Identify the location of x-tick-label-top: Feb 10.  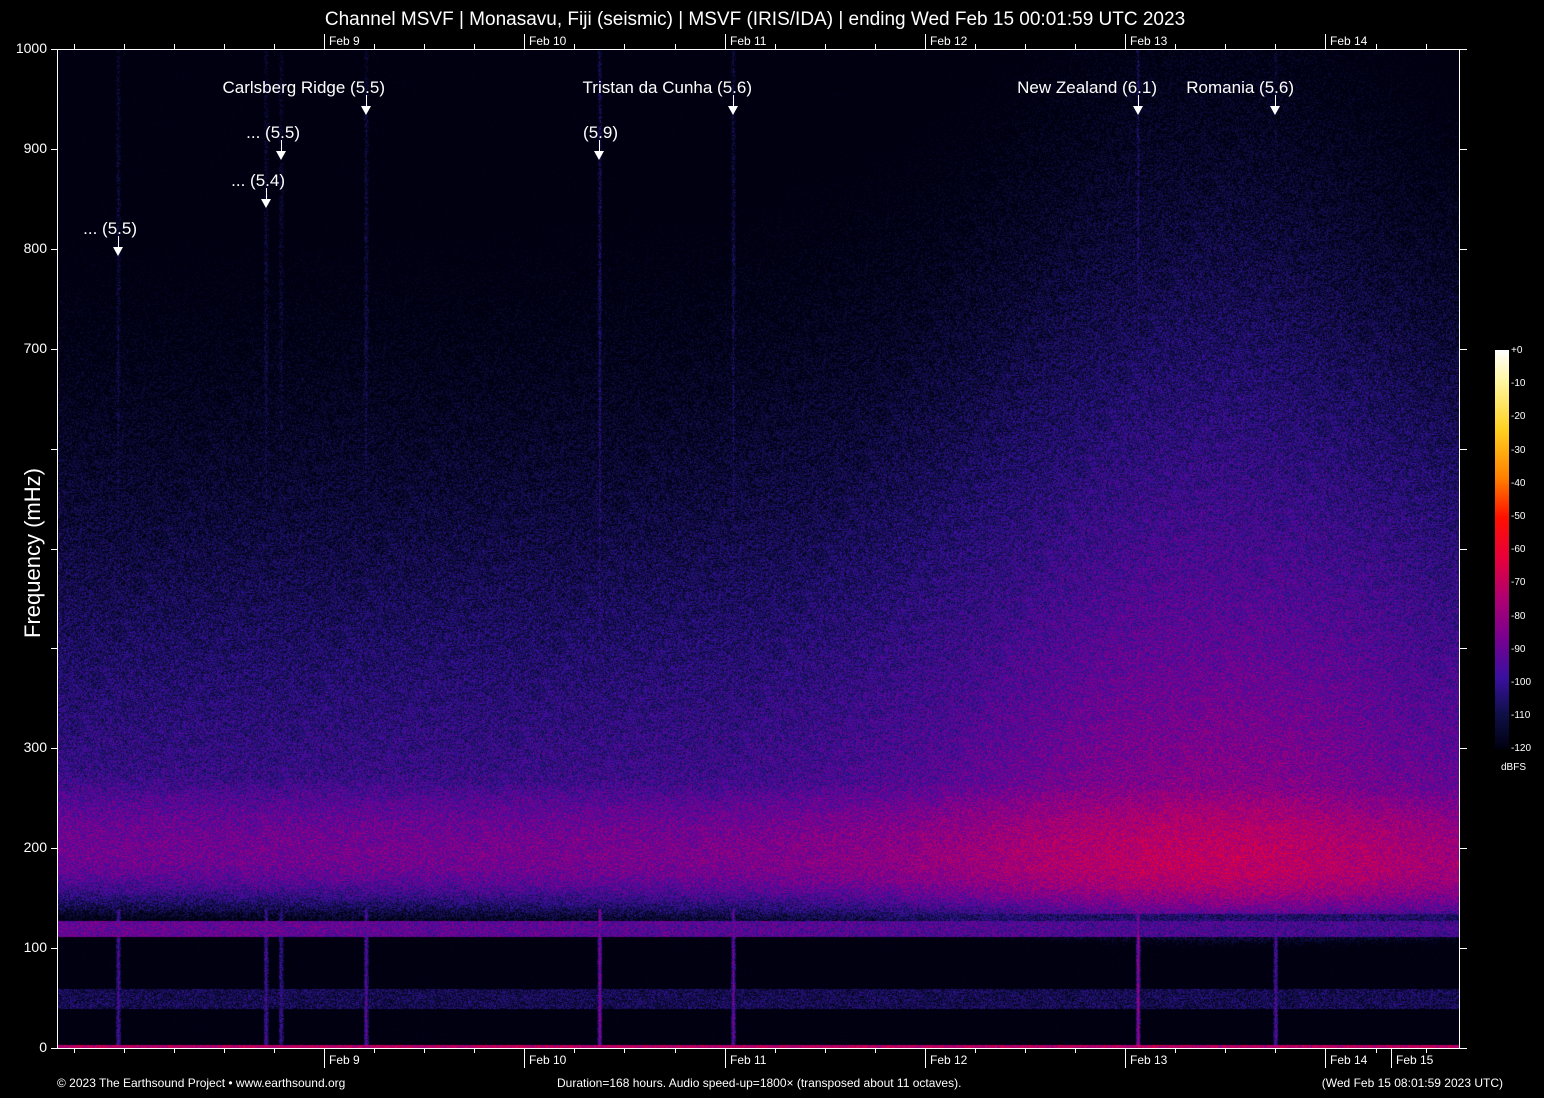
(548, 41).